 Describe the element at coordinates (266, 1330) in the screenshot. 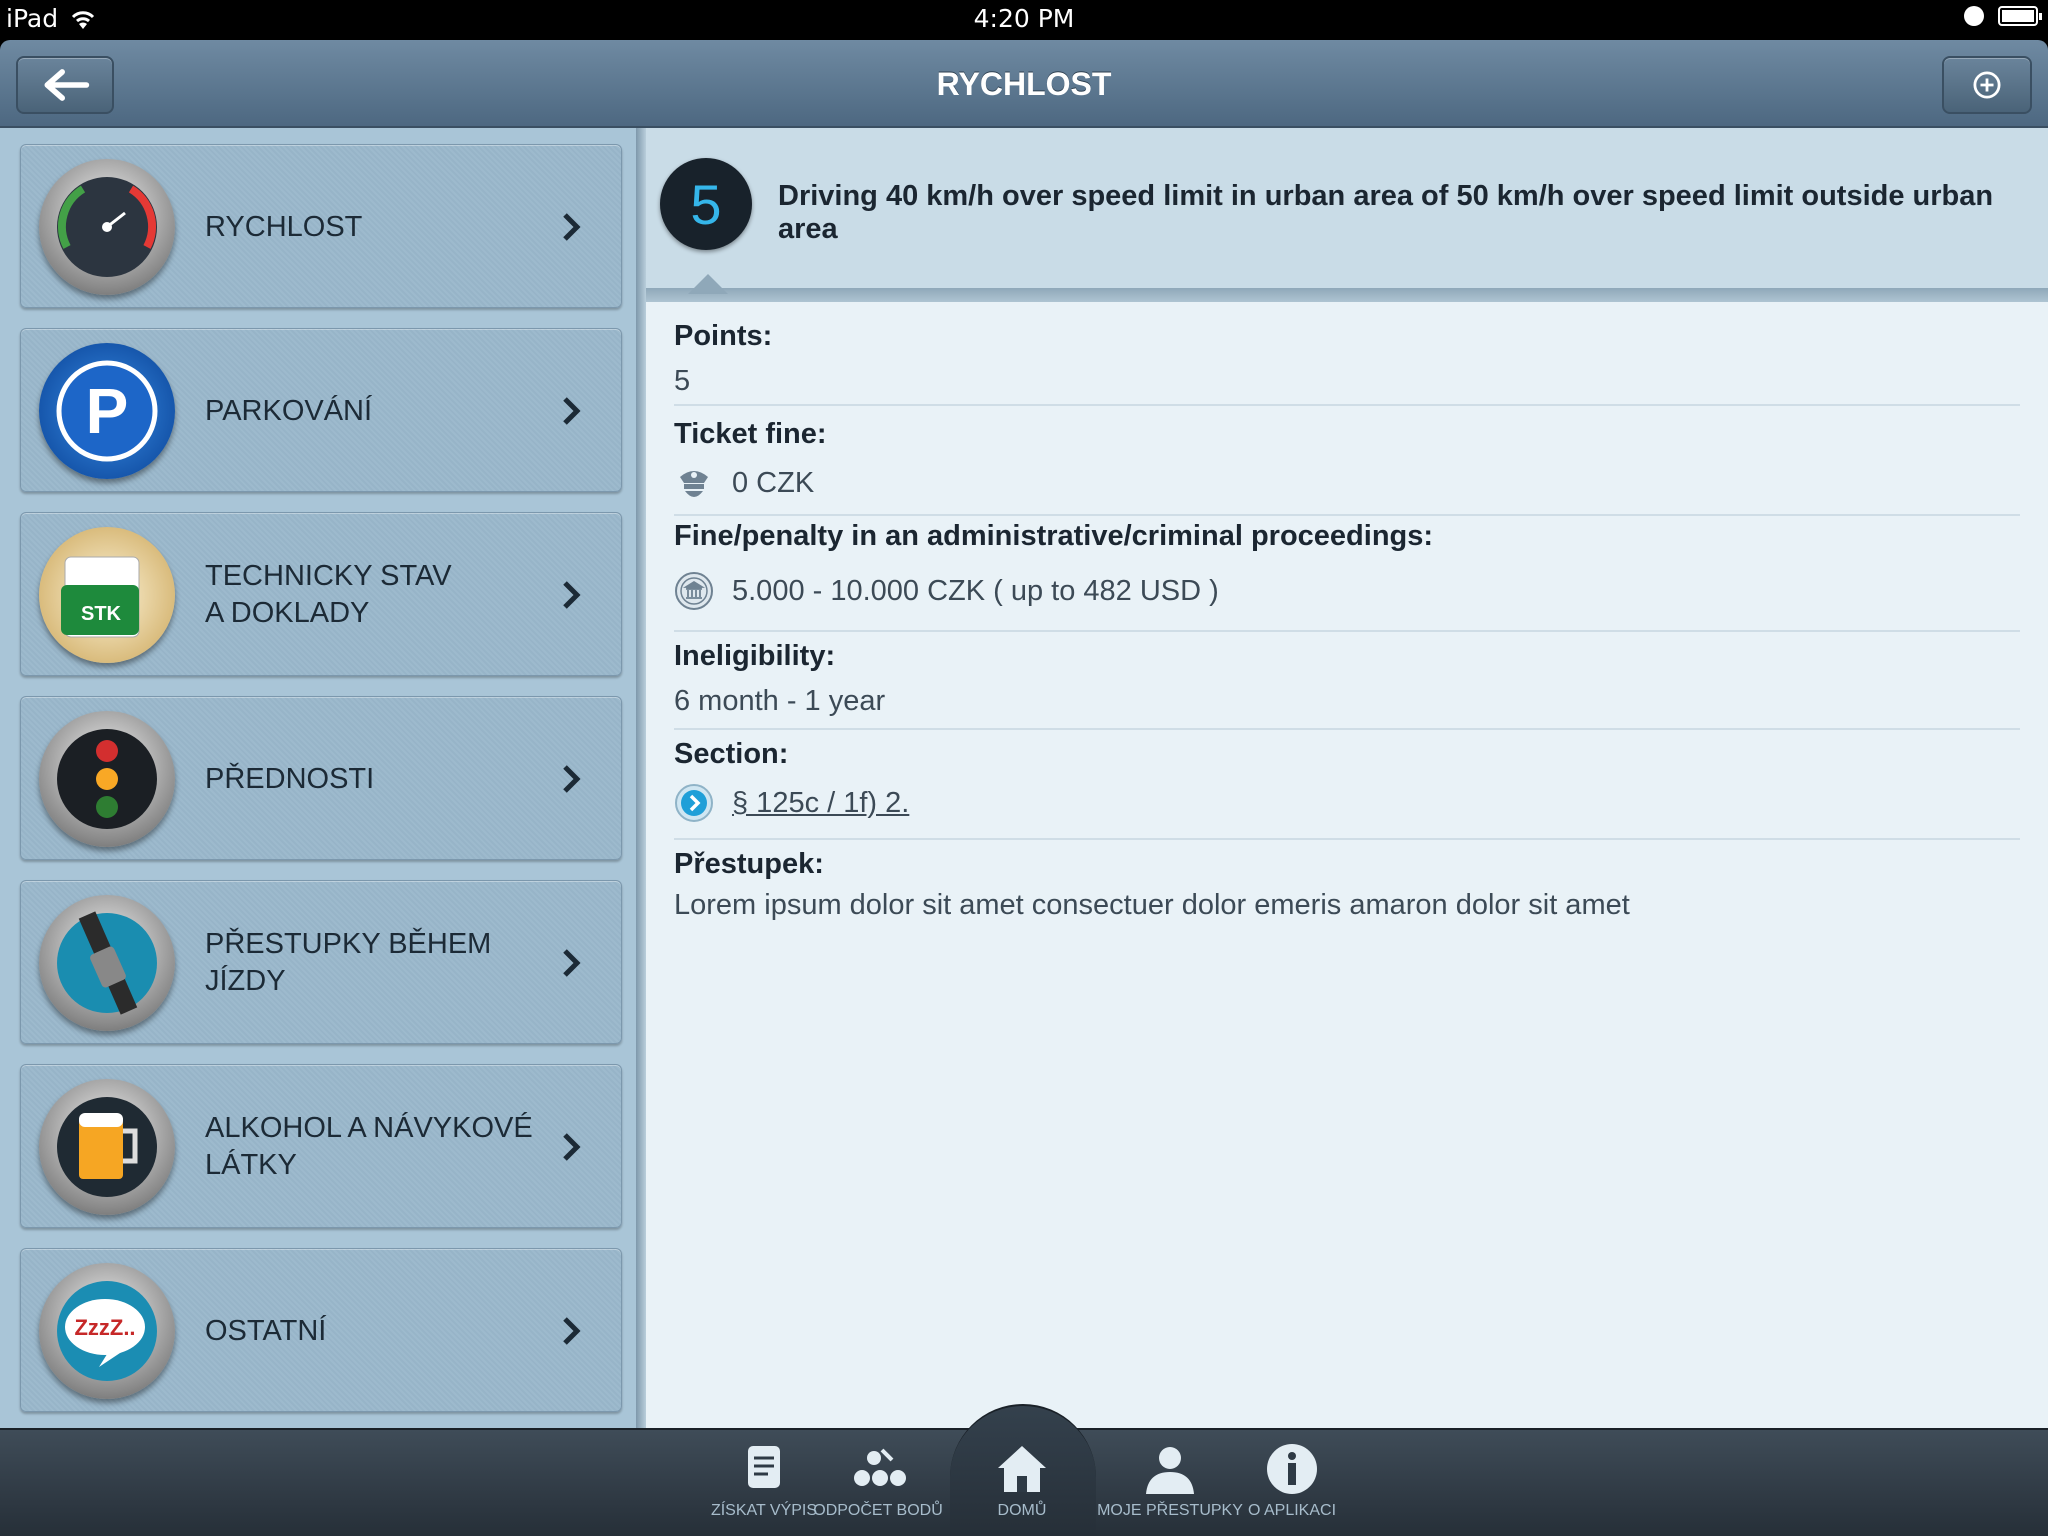

I see `category-label: OSTATNÍ` at that location.